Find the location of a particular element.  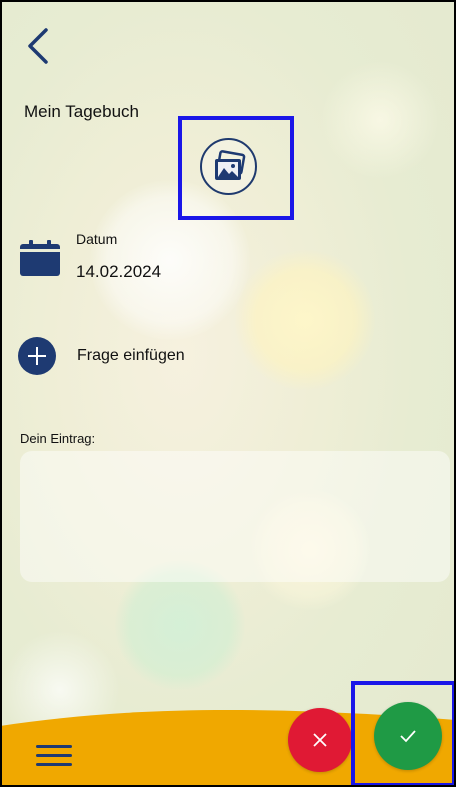

add-question-button: Frage einfügen is located at coordinates (101, 356).